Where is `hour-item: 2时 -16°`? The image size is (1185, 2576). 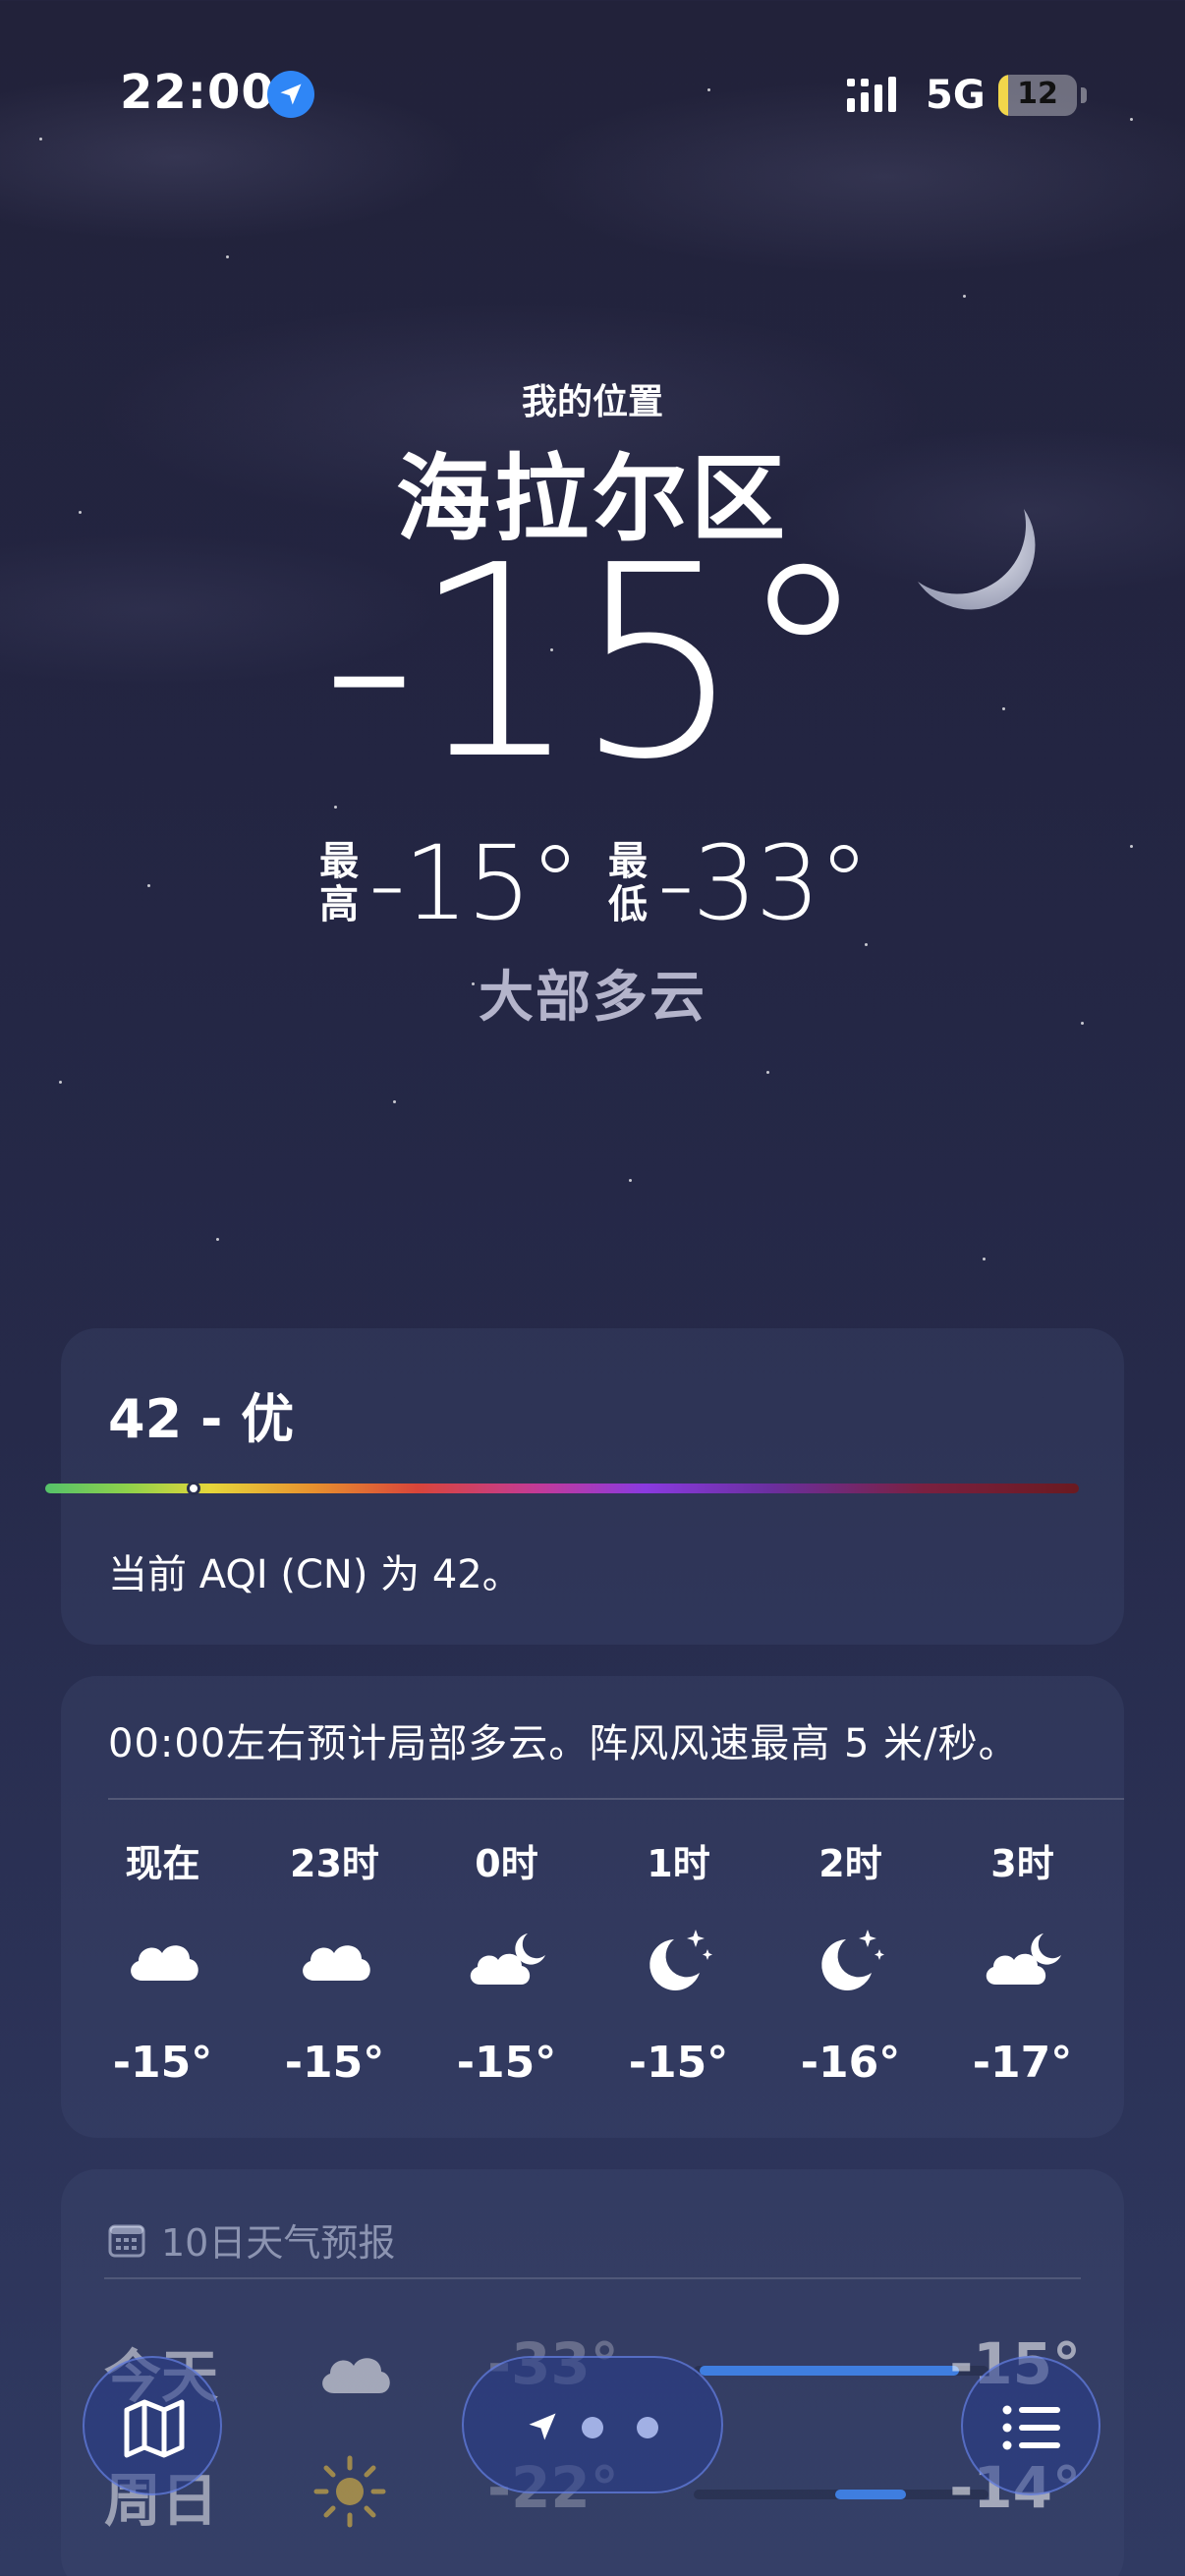 hour-item: 2时 -16° is located at coordinates (850, 1960).